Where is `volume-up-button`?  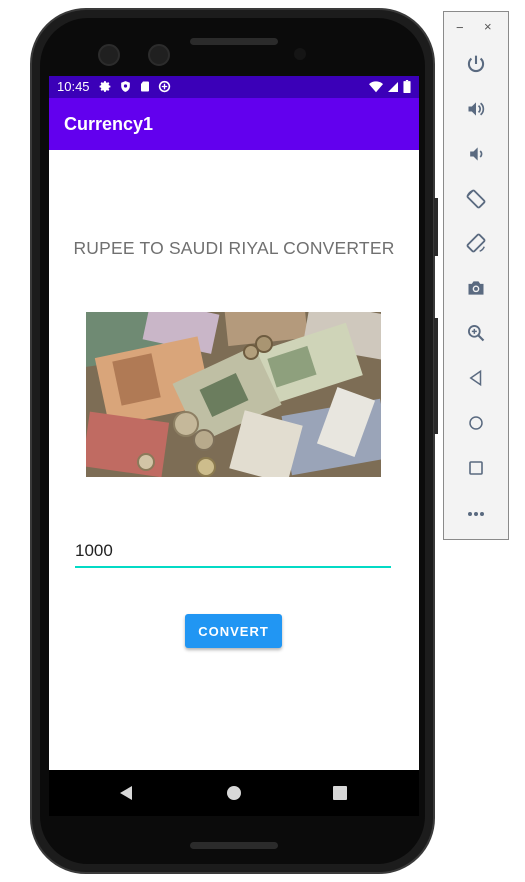 volume-up-button is located at coordinates (476, 109).